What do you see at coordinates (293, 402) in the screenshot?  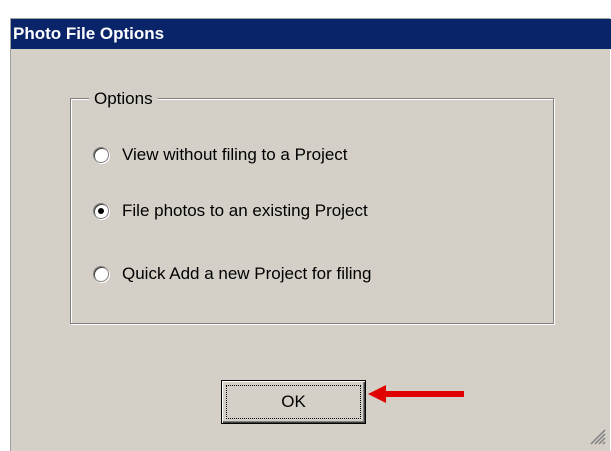 I see `ok-button: OK` at bounding box center [293, 402].